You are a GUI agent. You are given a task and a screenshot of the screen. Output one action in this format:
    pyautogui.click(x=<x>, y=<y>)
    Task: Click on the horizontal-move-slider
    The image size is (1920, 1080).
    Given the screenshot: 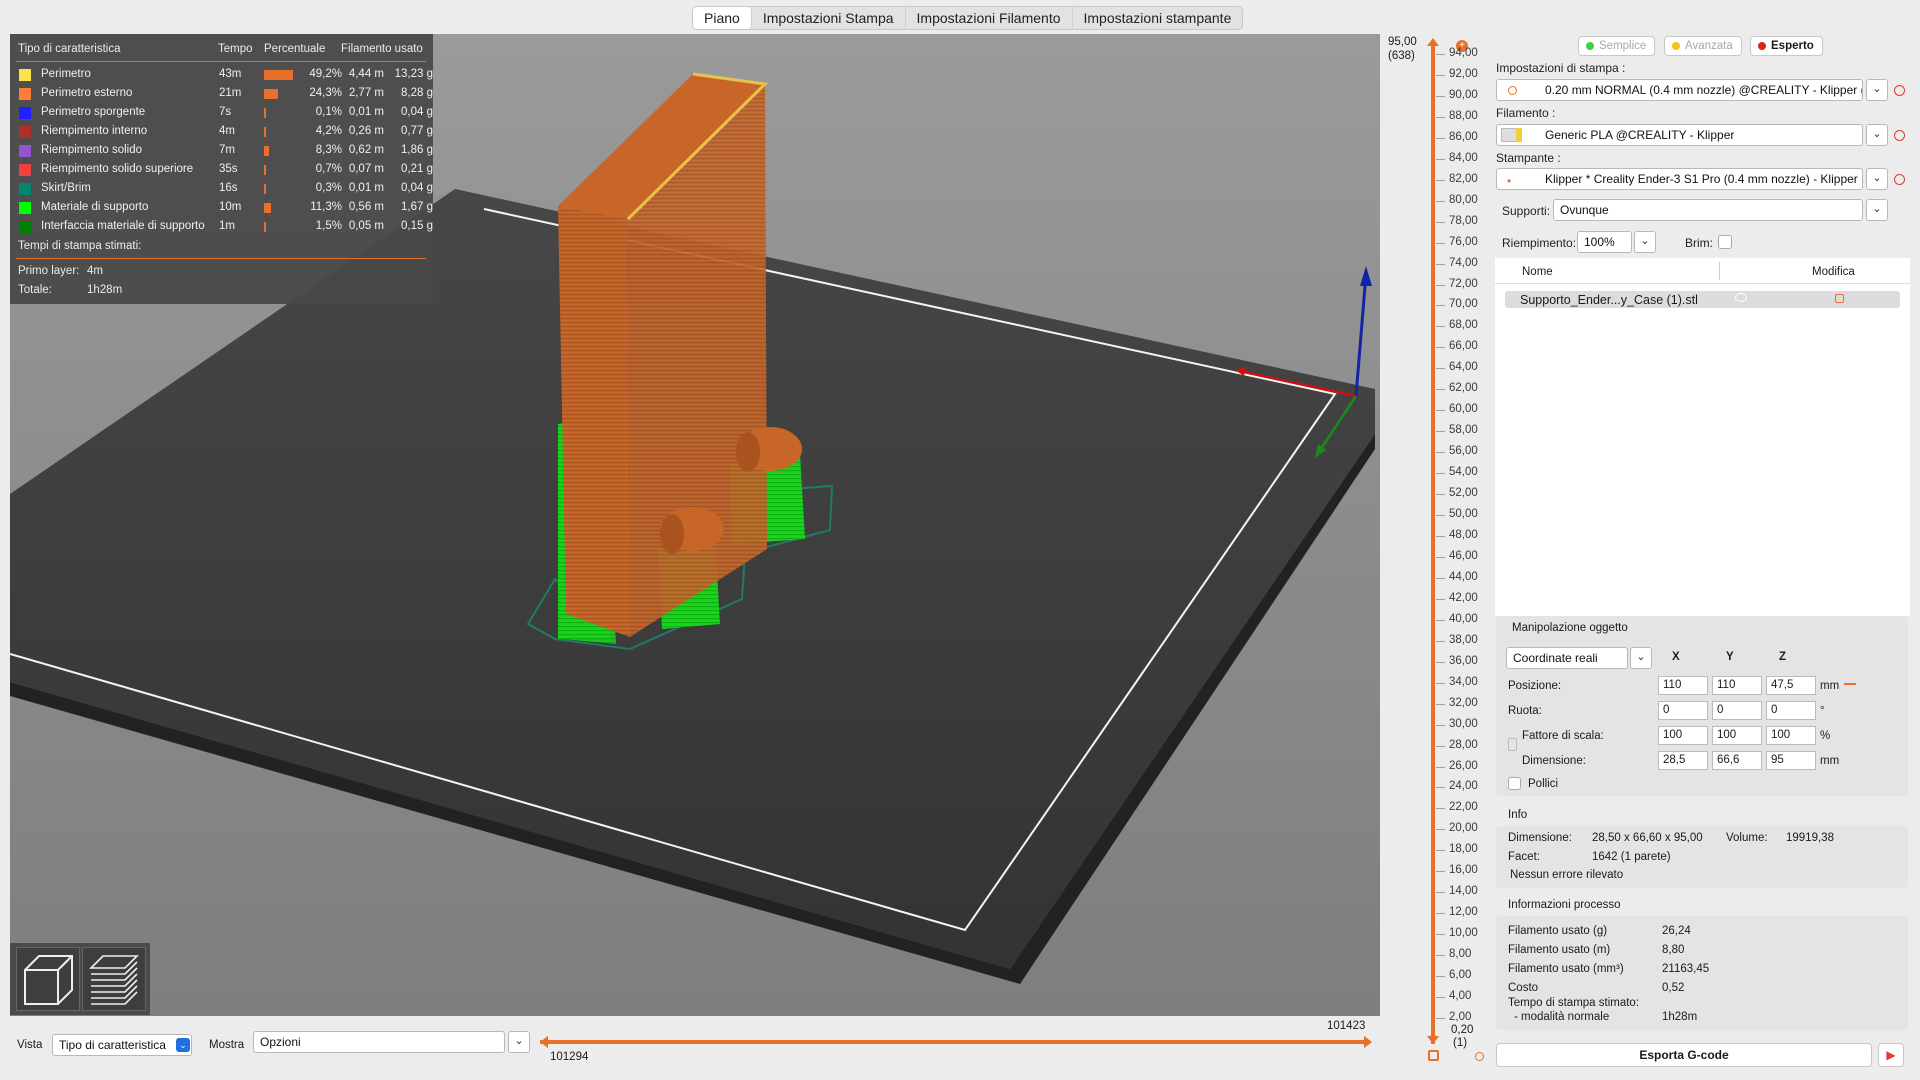 What is the action you would take?
    pyautogui.click(x=955, y=1042)
    